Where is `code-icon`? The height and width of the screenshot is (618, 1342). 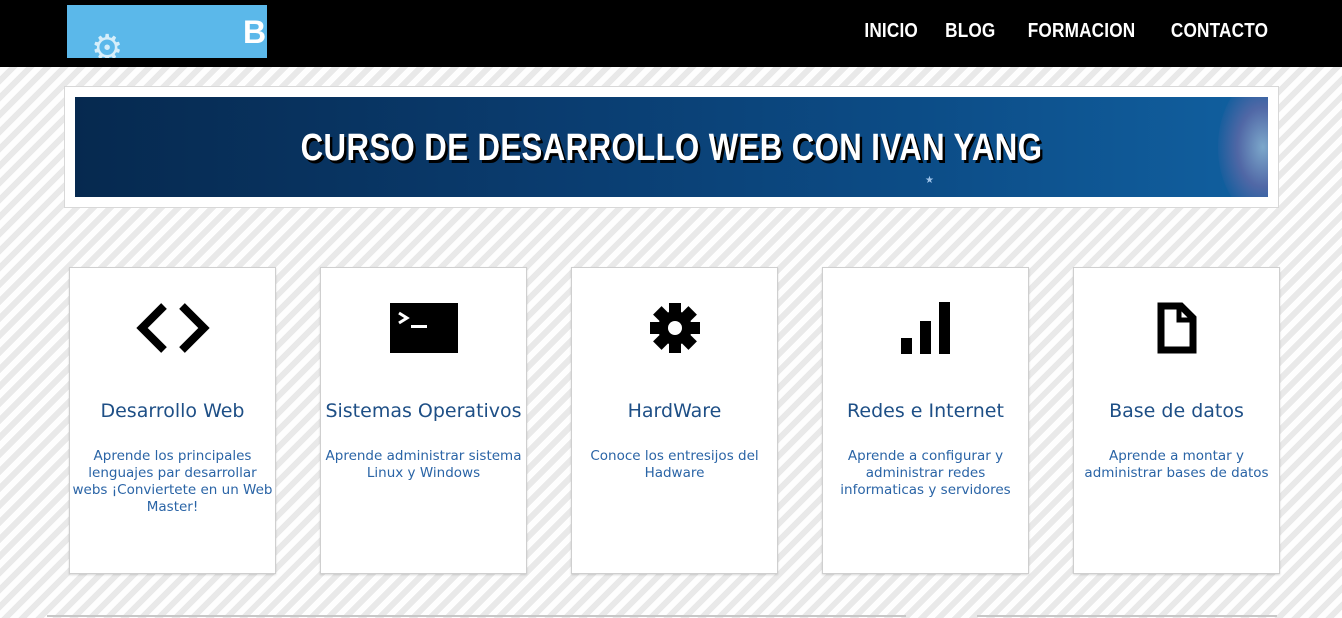 code-icon is located at coordinates (172, 328).